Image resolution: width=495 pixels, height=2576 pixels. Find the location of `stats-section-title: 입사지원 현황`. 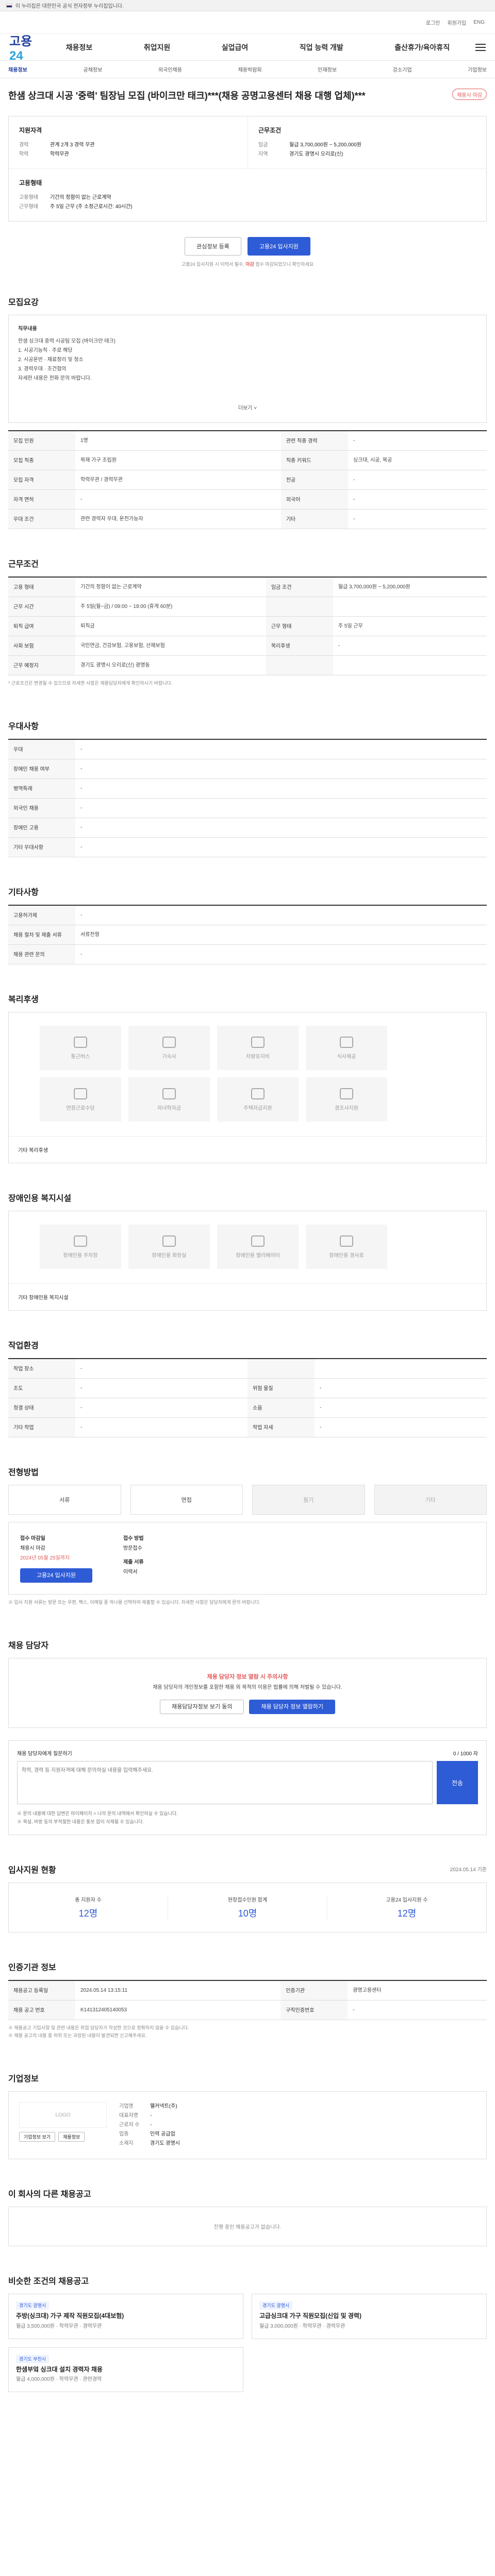

stats-section-title: 입사지원 현황 is located at coordinates (32, 1870).